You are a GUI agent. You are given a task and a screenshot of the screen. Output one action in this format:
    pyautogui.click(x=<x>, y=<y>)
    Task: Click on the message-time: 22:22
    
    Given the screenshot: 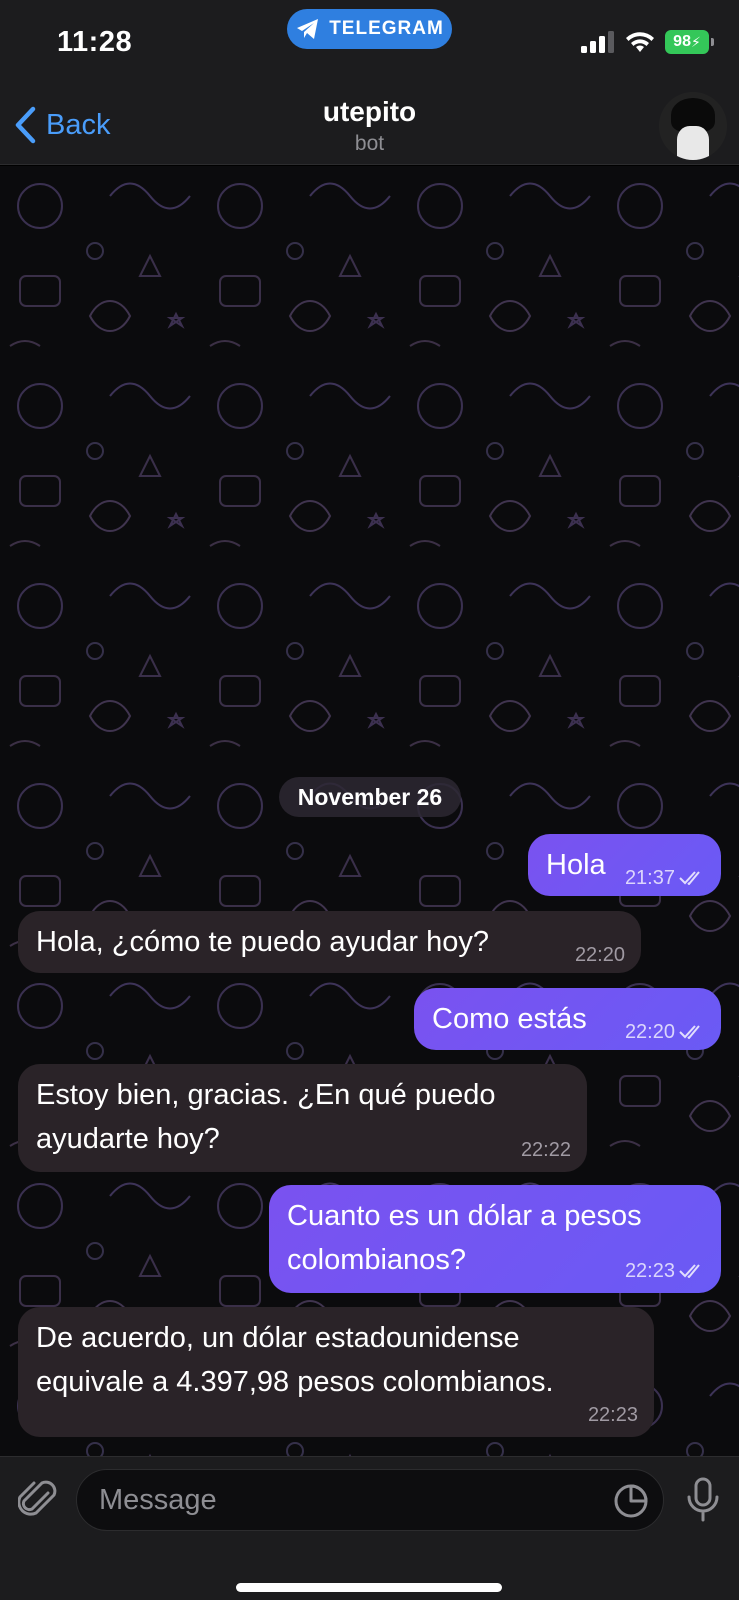 What is the action you would take?
    pyautogui.click(x=545, y=1150)
    